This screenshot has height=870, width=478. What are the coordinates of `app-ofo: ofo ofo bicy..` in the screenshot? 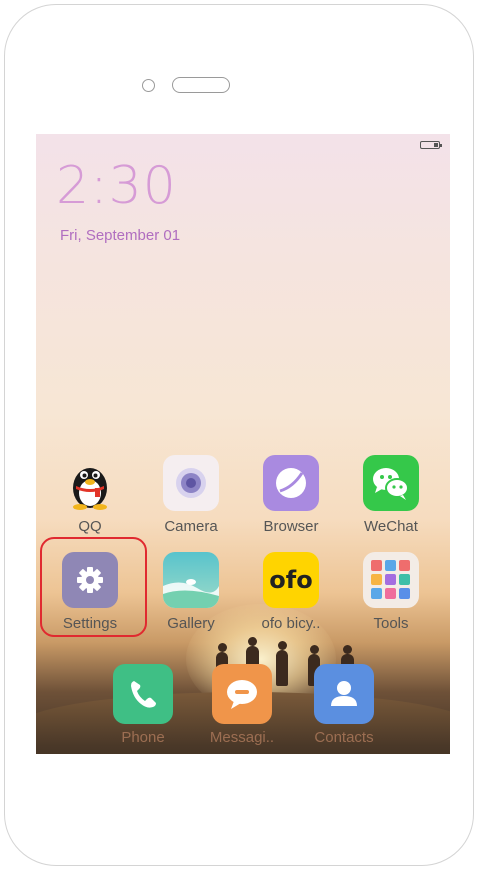 It's located at (291, 592).